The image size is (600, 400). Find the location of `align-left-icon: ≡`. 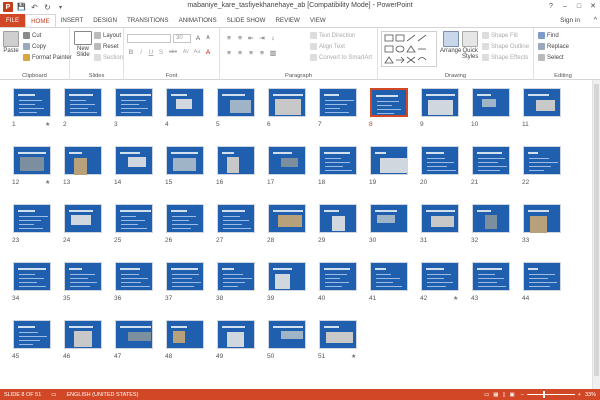

align-left-icon: ≡ is located at coordinates (229, 53).